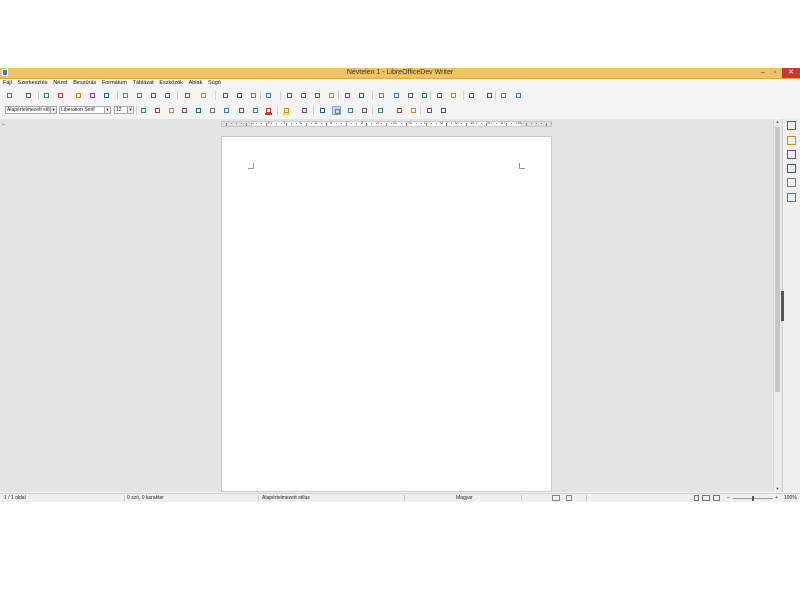  What do you see at coordinates (386, 124) in the screenshot?
I see `horizontal-ruler: 1 2 3 4 5 6 7 8 9 10 11 12 13 14 15 16 17 18` at bounding box center [386, 124].